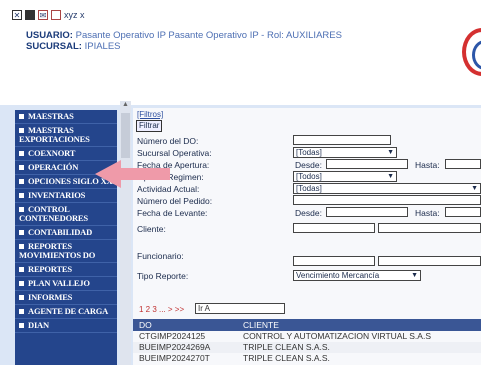  I want to click on page-links: 1 2 3 ... > >>, so click(161, 309).